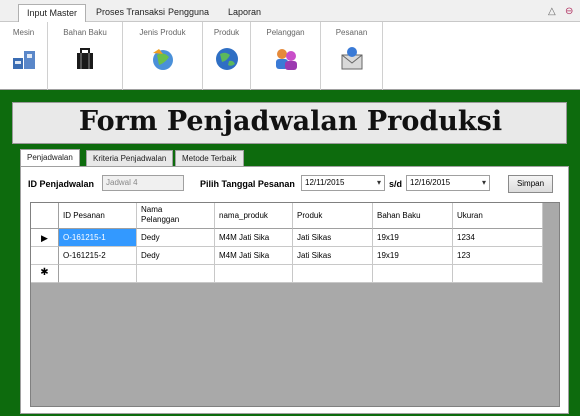 Image resolution: width=580 pixels, height=416 pixels. Describe the element at coordinates (285, 32) in the screenshot. I see `pelanggan-label: Pelanggan` at that location.